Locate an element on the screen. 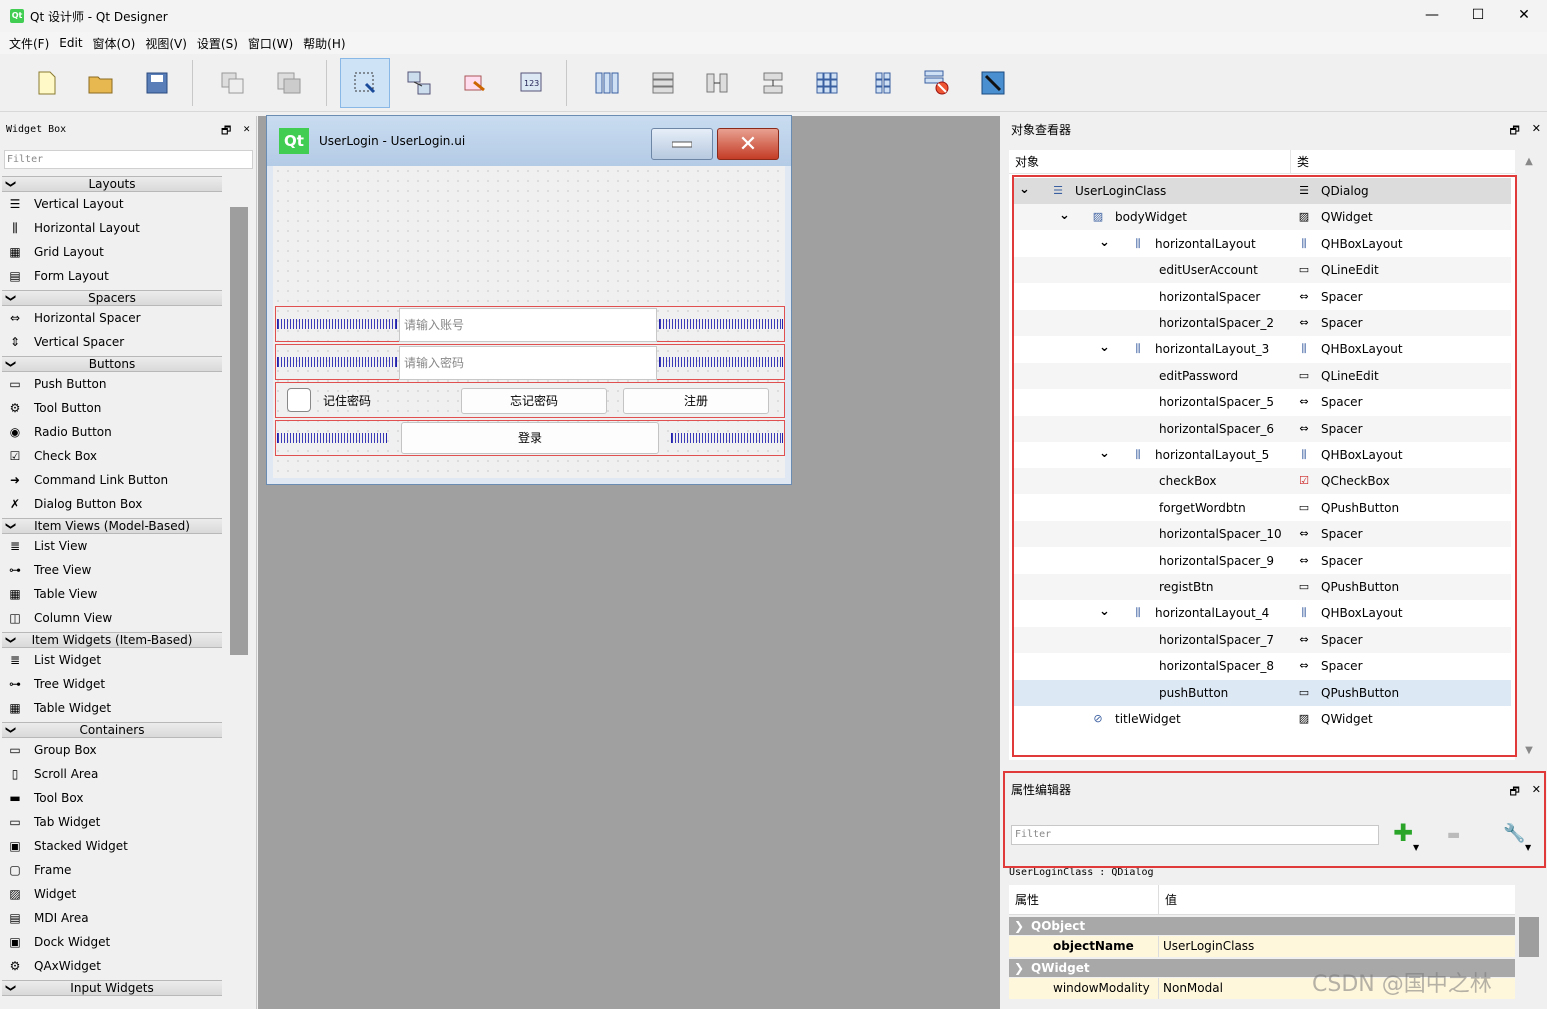  widget-item-column-view: ◫ Column View is located at coordinates (112, 618).